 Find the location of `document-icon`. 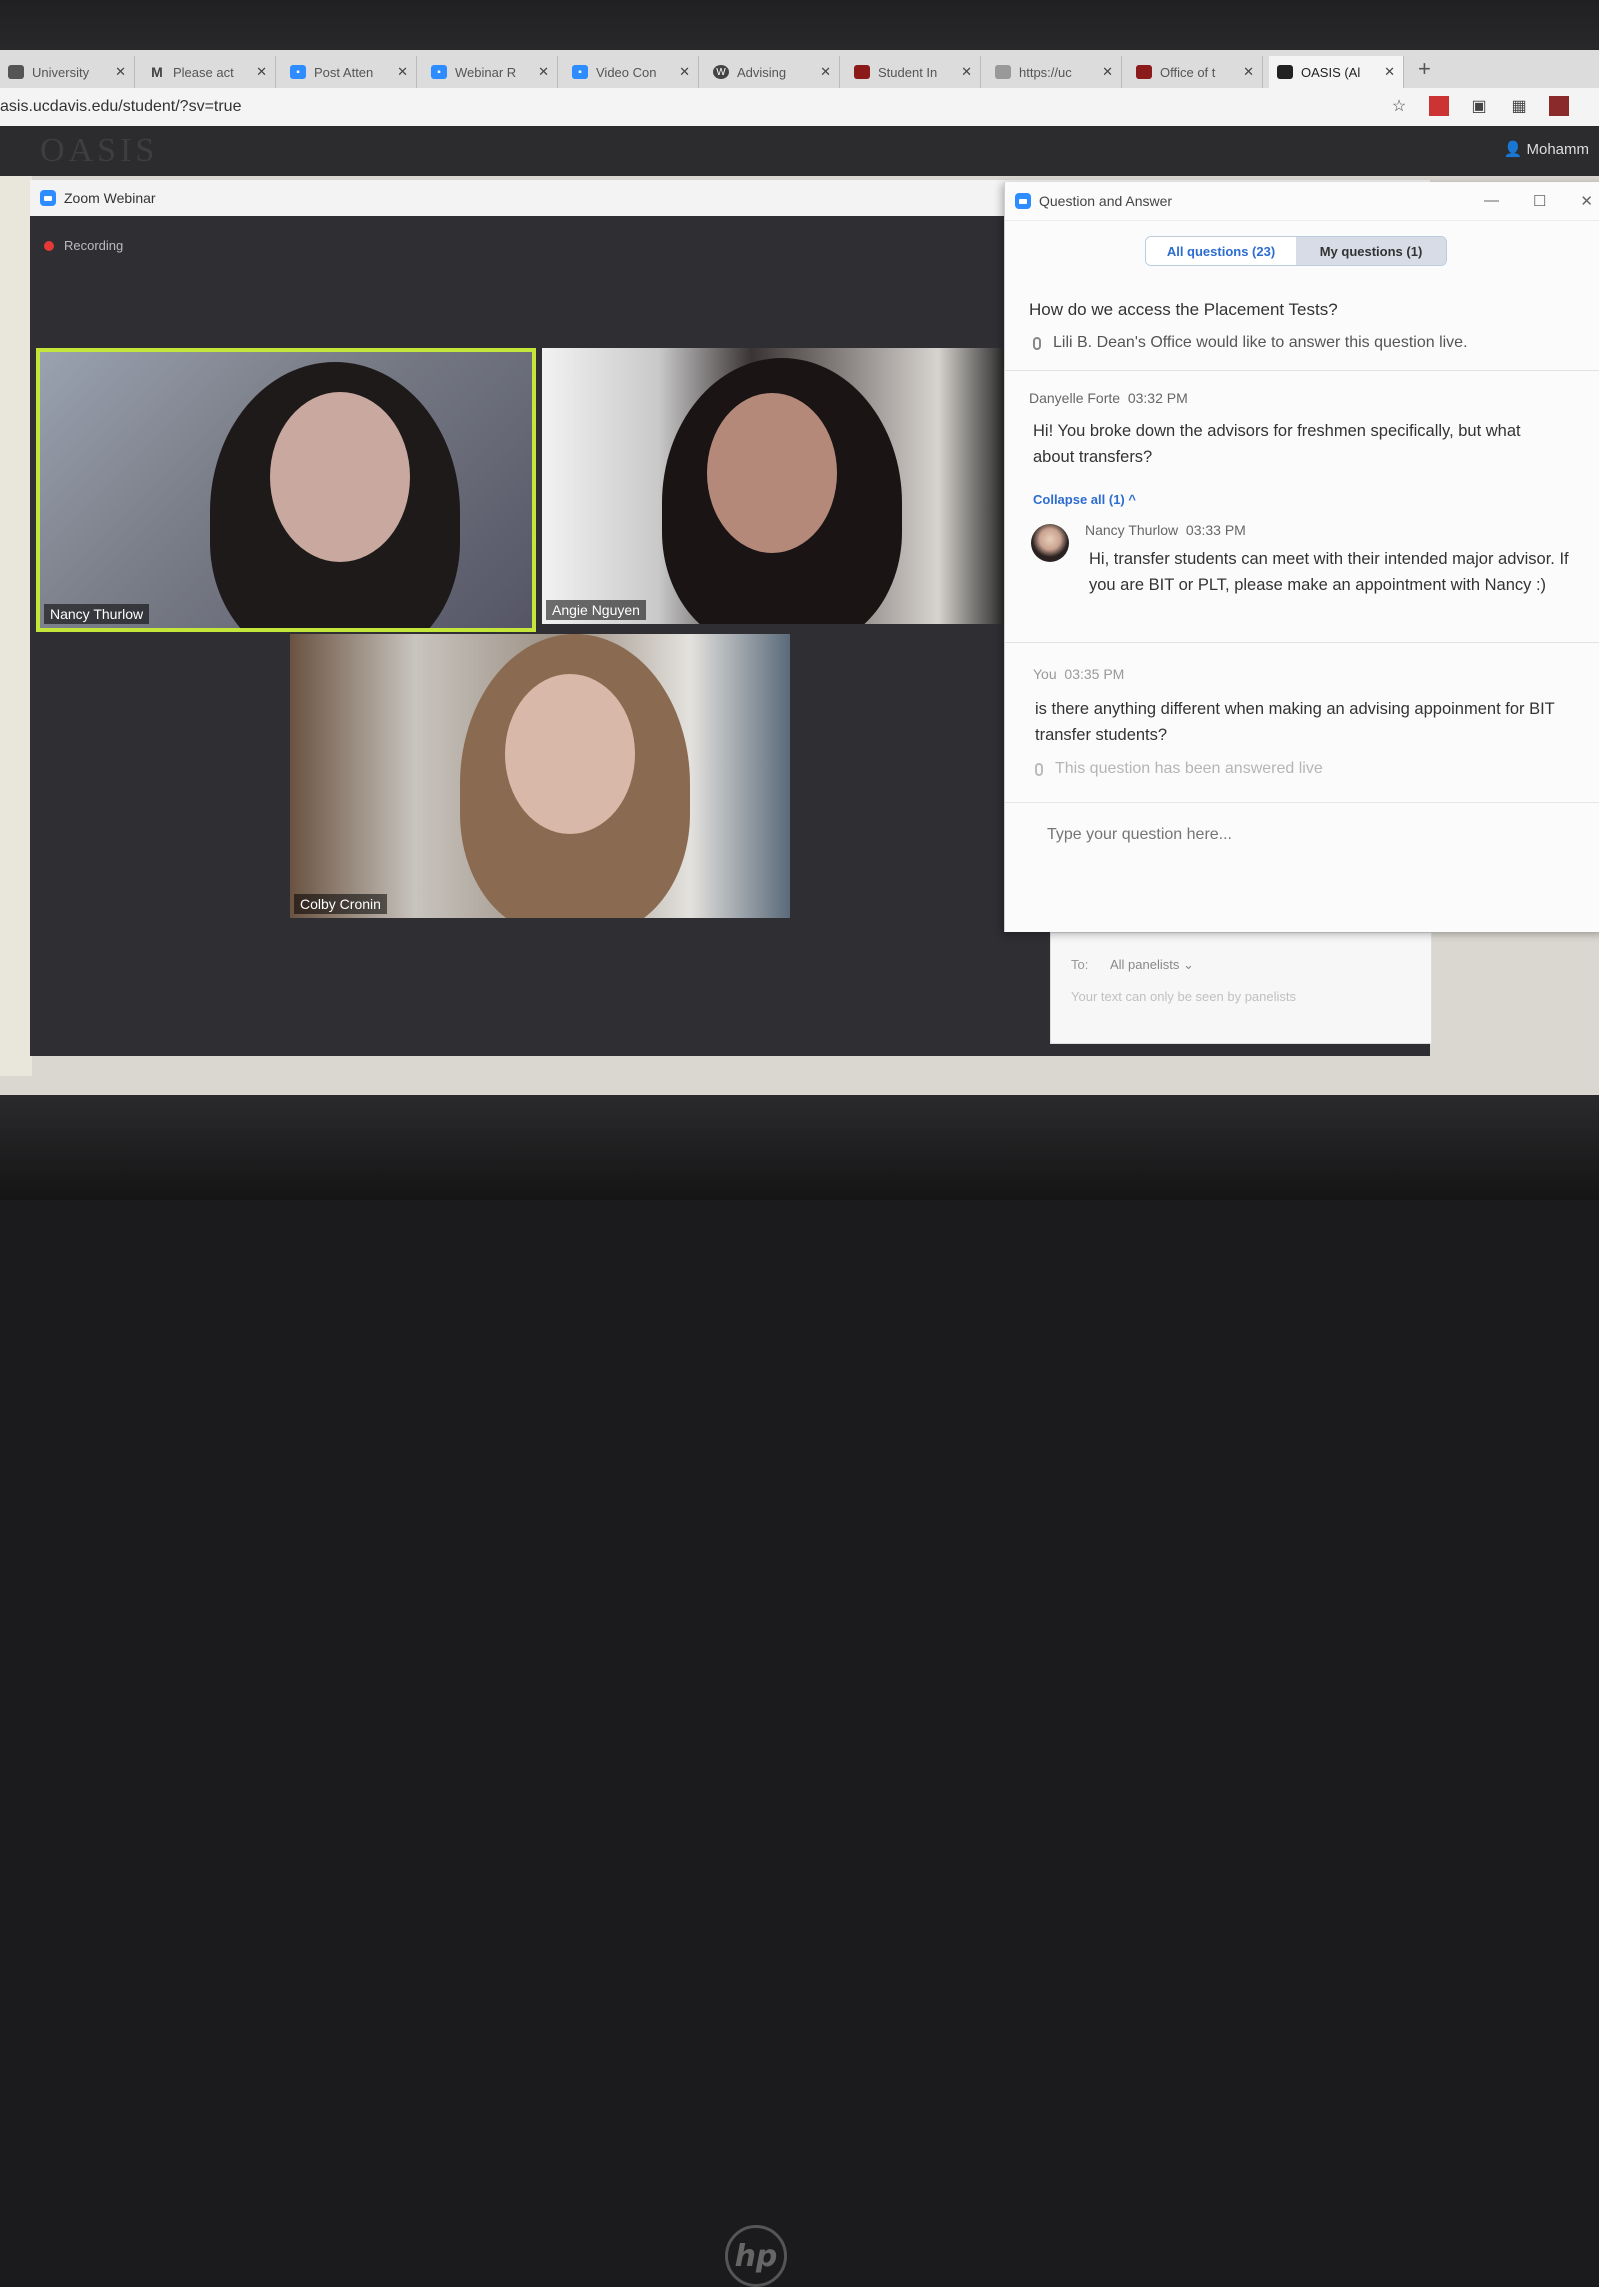

document-icon is located at coordinates (1003, 72).